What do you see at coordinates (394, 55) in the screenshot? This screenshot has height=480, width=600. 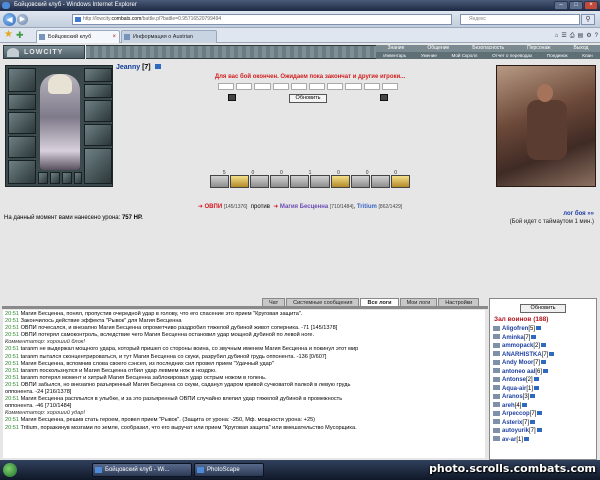 I see `menu-item-inventory: Инвентарь` at bounding box center [394, 55].